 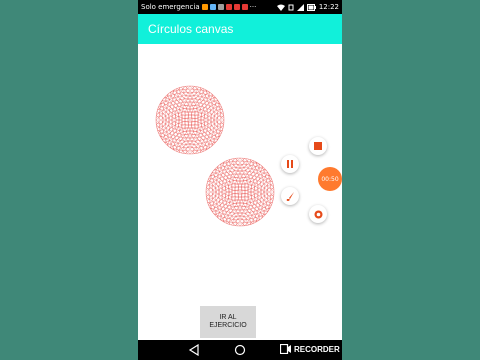 I want to click on stop-button, so click(x=318, y=146).